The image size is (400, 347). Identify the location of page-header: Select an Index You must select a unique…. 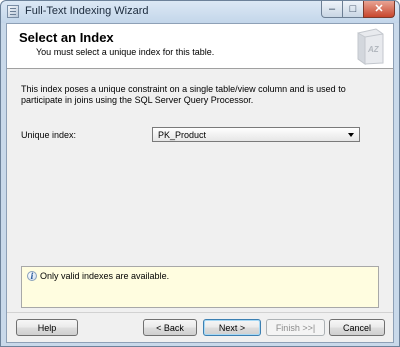
(200, 46).